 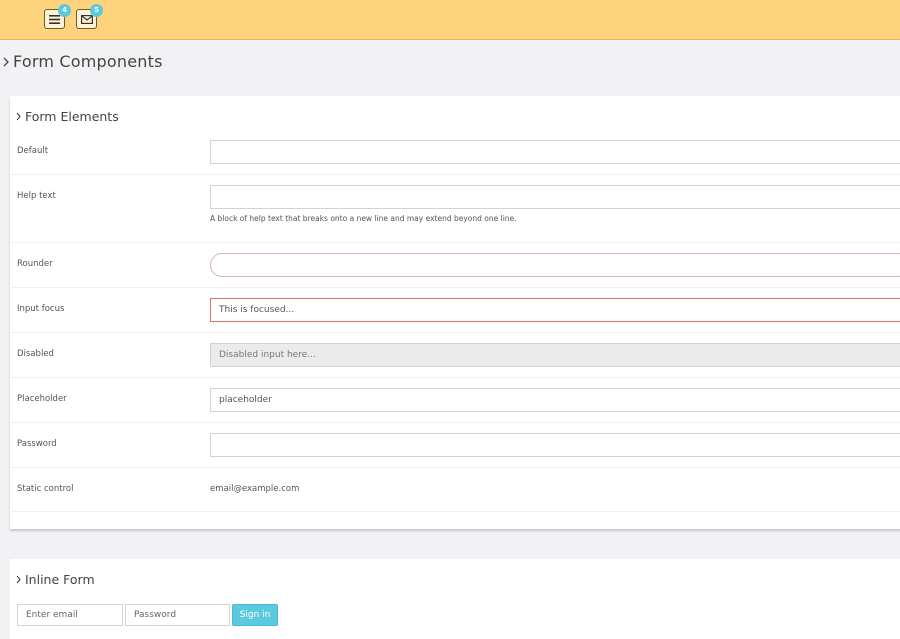 I want to click on envelope-icon, so click(x=86, y=19).